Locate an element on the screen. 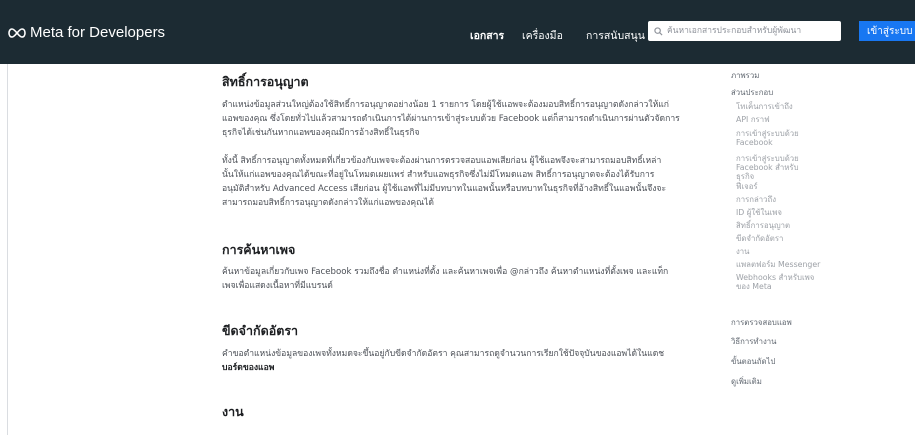 Image resolution: width=915 pixels, height=435 pixels. nav-docs: เอกสาร is located at coordinates (487, 35).